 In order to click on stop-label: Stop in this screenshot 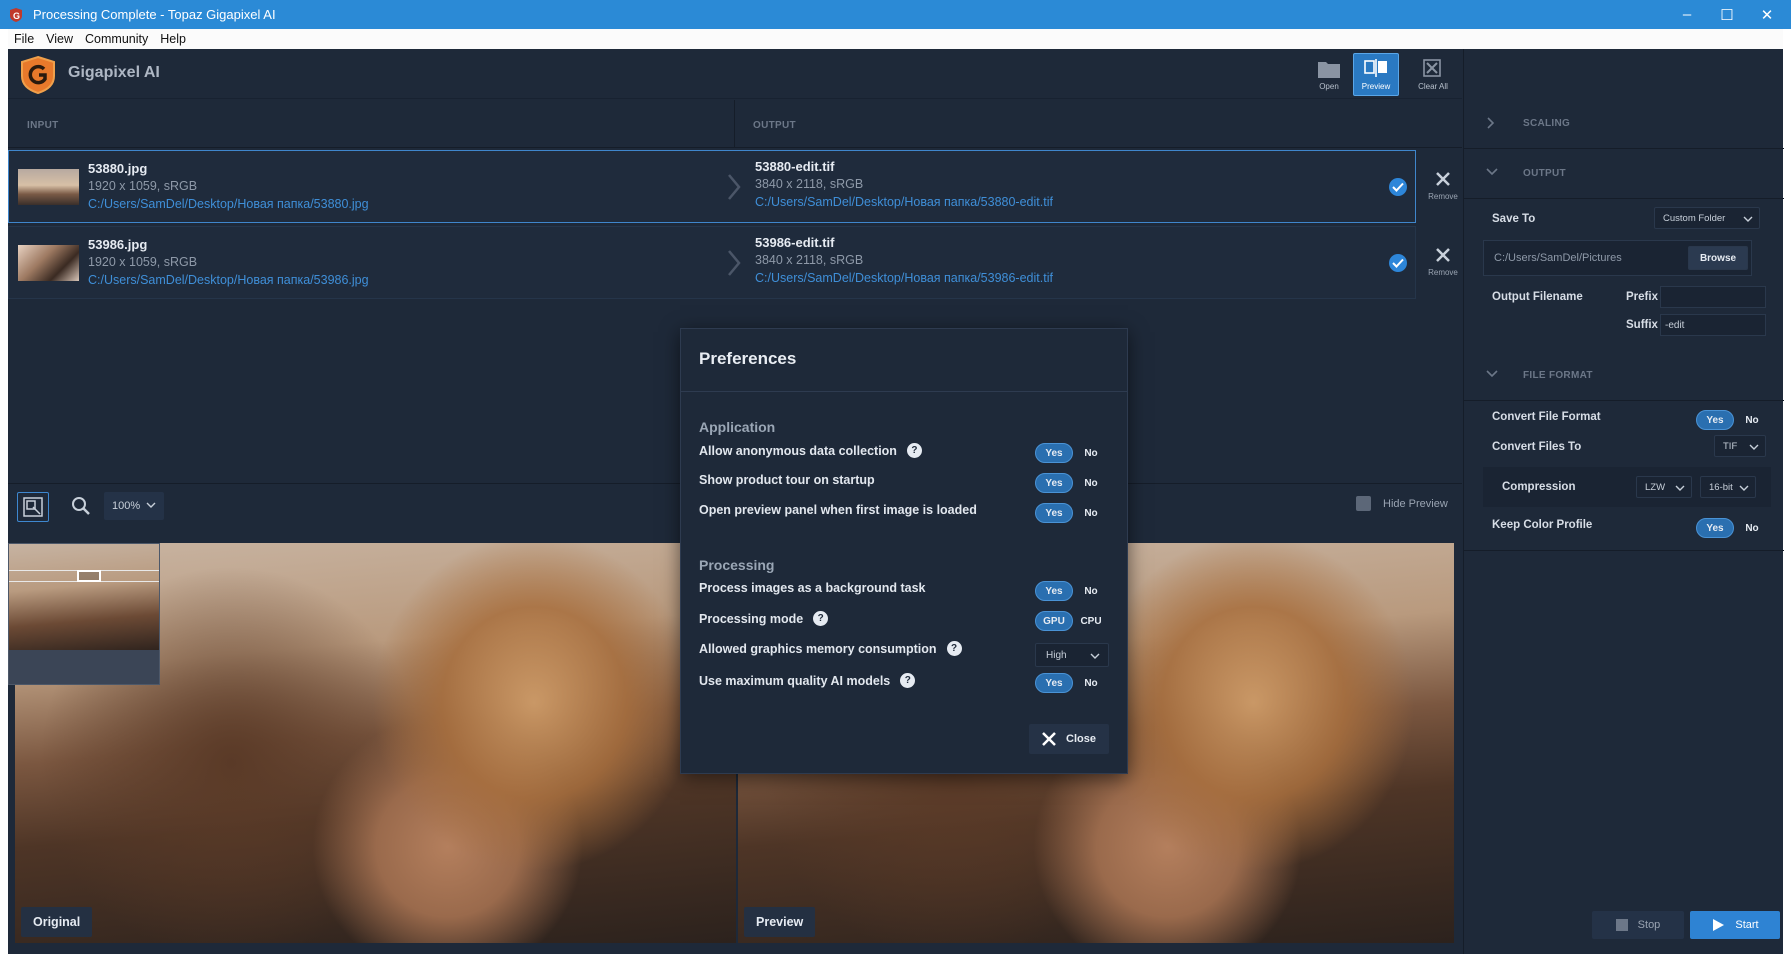, I will do `click(1649, 925)`.